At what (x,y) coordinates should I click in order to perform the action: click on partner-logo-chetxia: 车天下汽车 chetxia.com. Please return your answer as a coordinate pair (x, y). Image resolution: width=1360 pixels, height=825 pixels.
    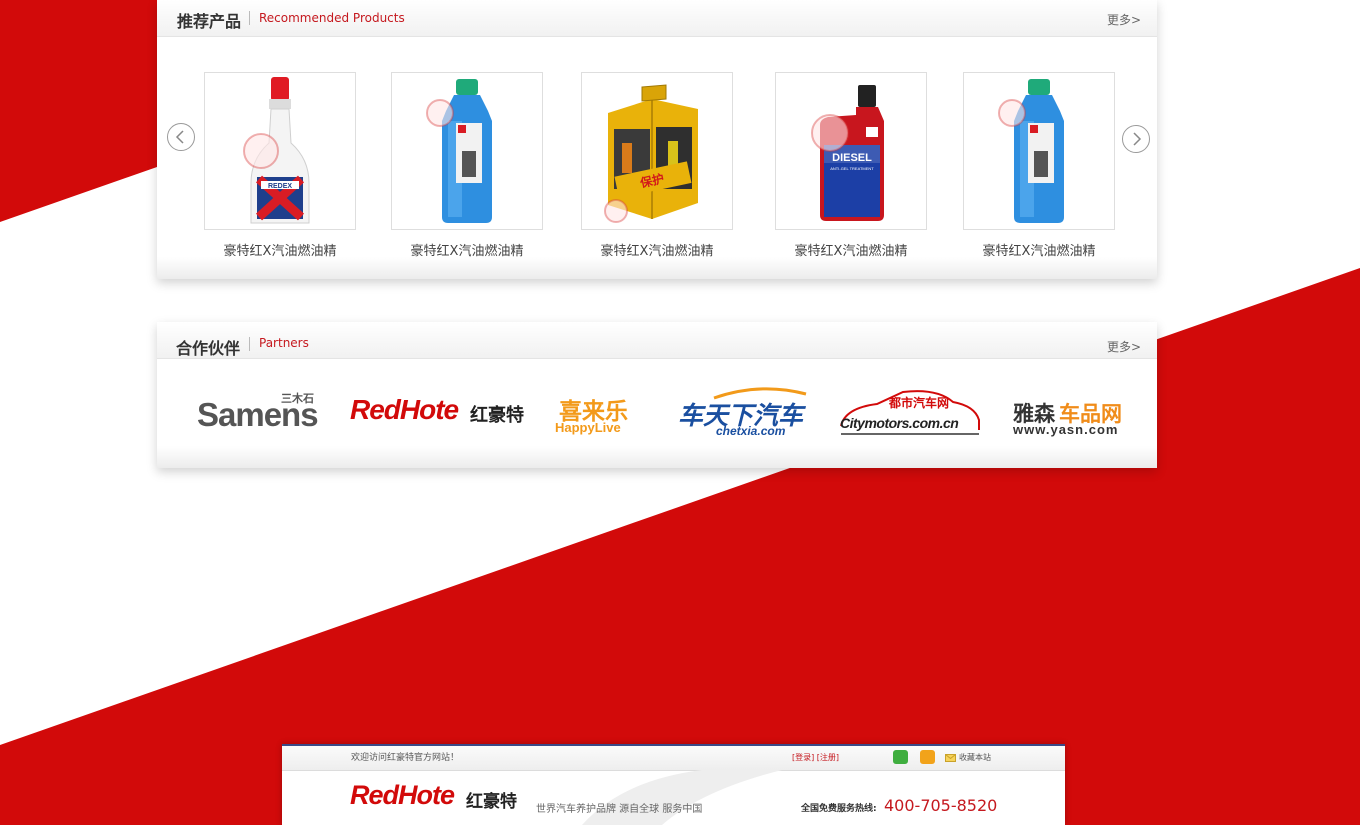
    Looking at the image, I should click on (745, 412).